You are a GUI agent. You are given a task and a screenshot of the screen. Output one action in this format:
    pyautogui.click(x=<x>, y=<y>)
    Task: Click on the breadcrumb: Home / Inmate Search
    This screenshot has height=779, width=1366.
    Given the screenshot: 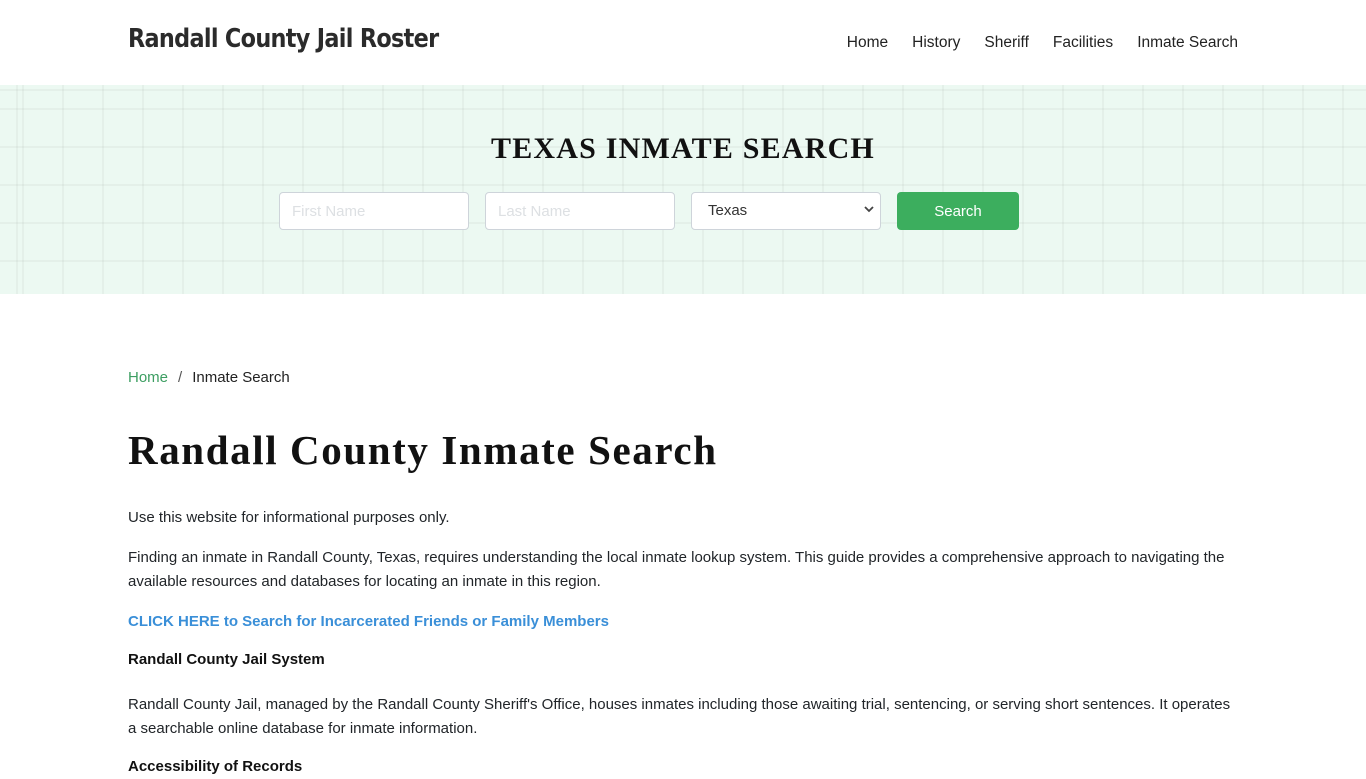 What is the action you would take?
    pyautogui.click(x=683, y=378)
    